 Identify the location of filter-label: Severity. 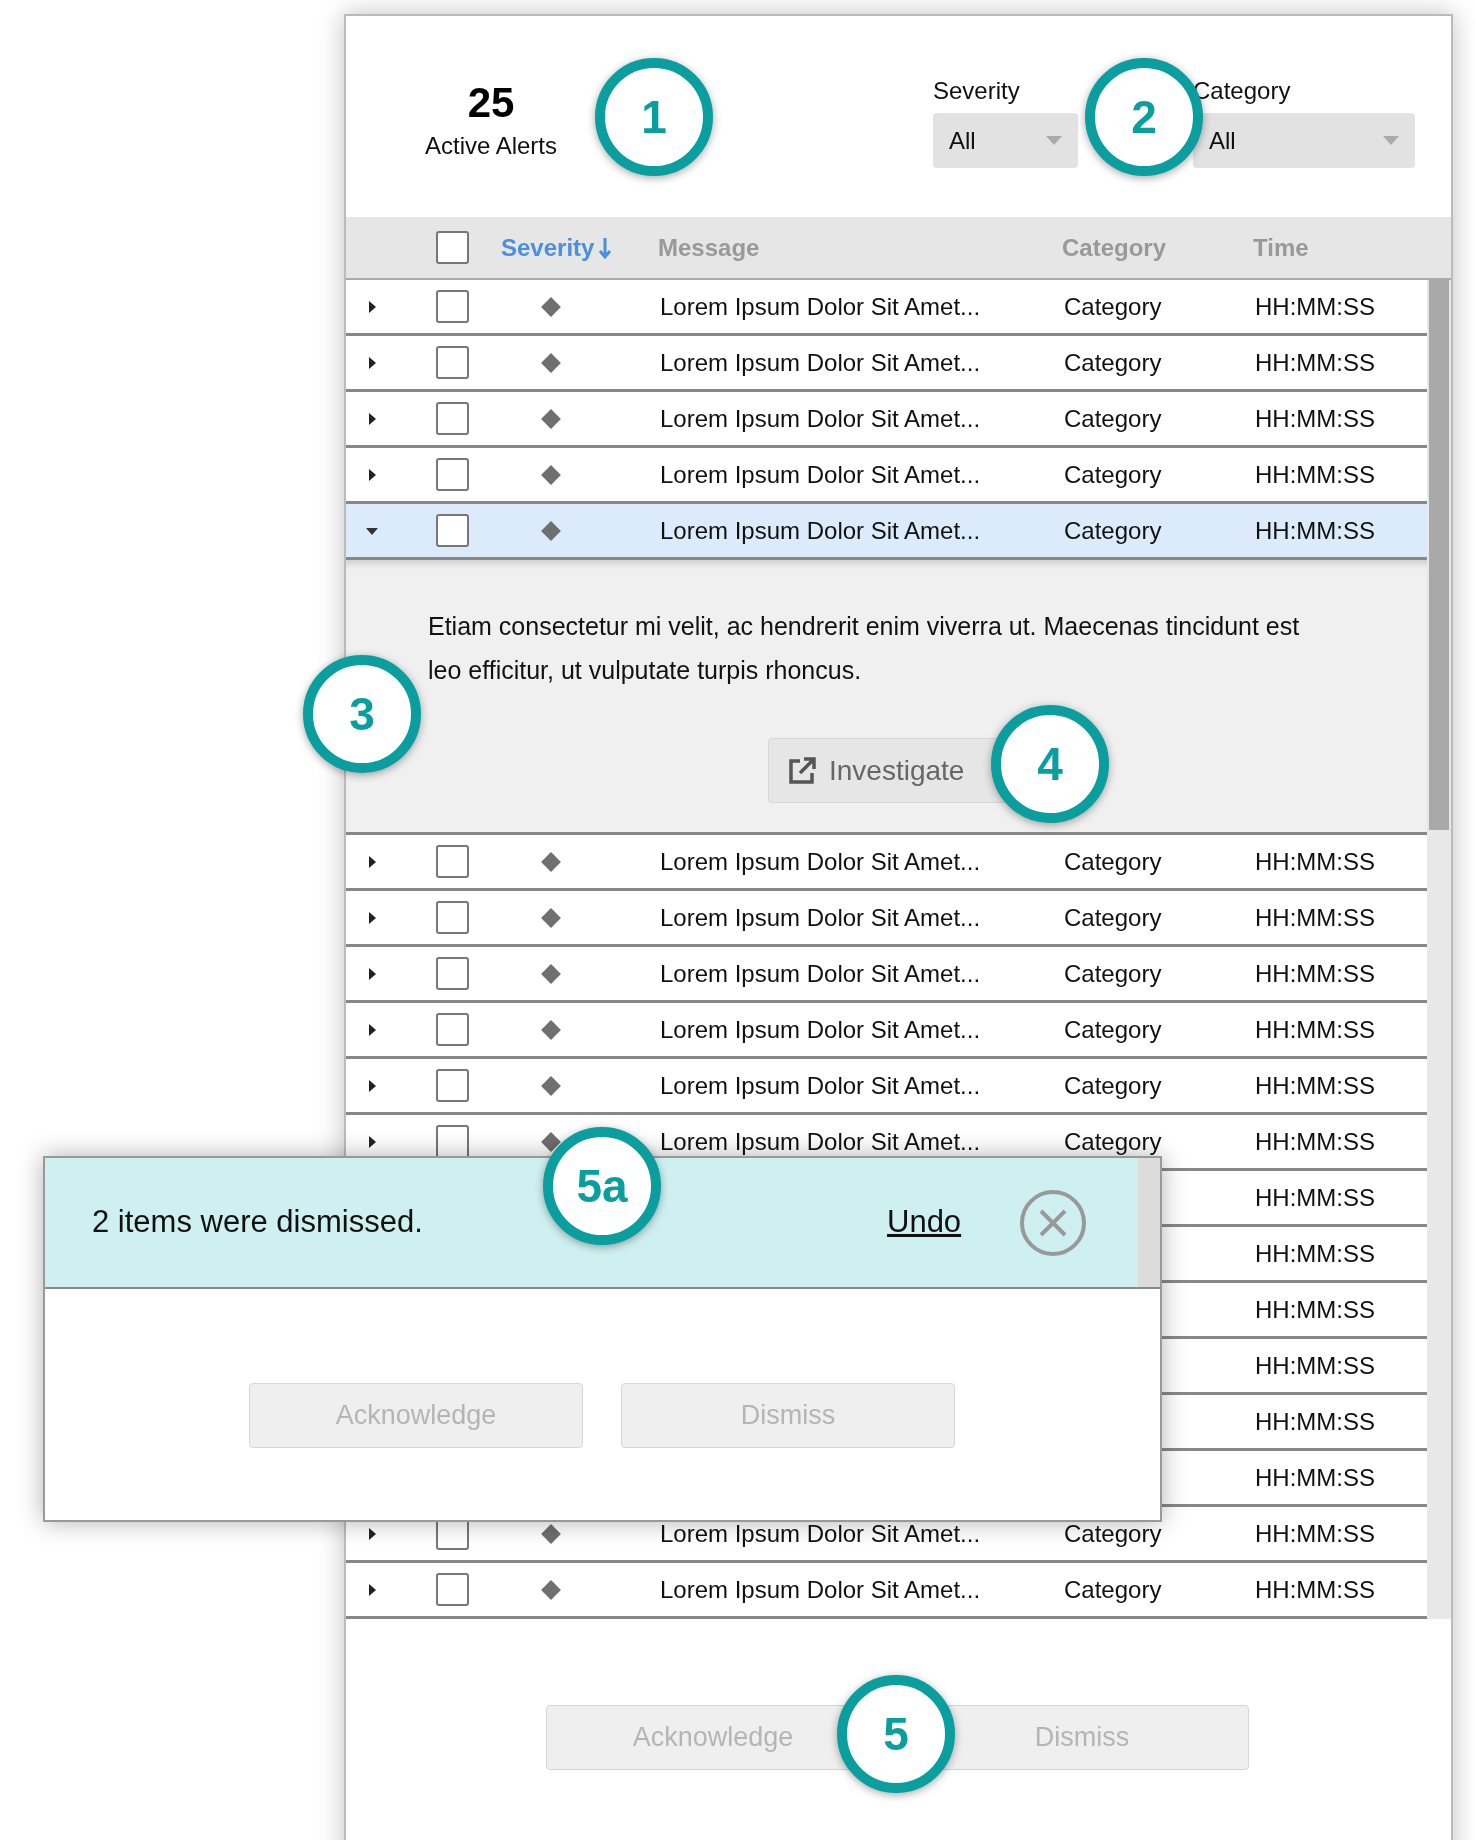
(977, 91).